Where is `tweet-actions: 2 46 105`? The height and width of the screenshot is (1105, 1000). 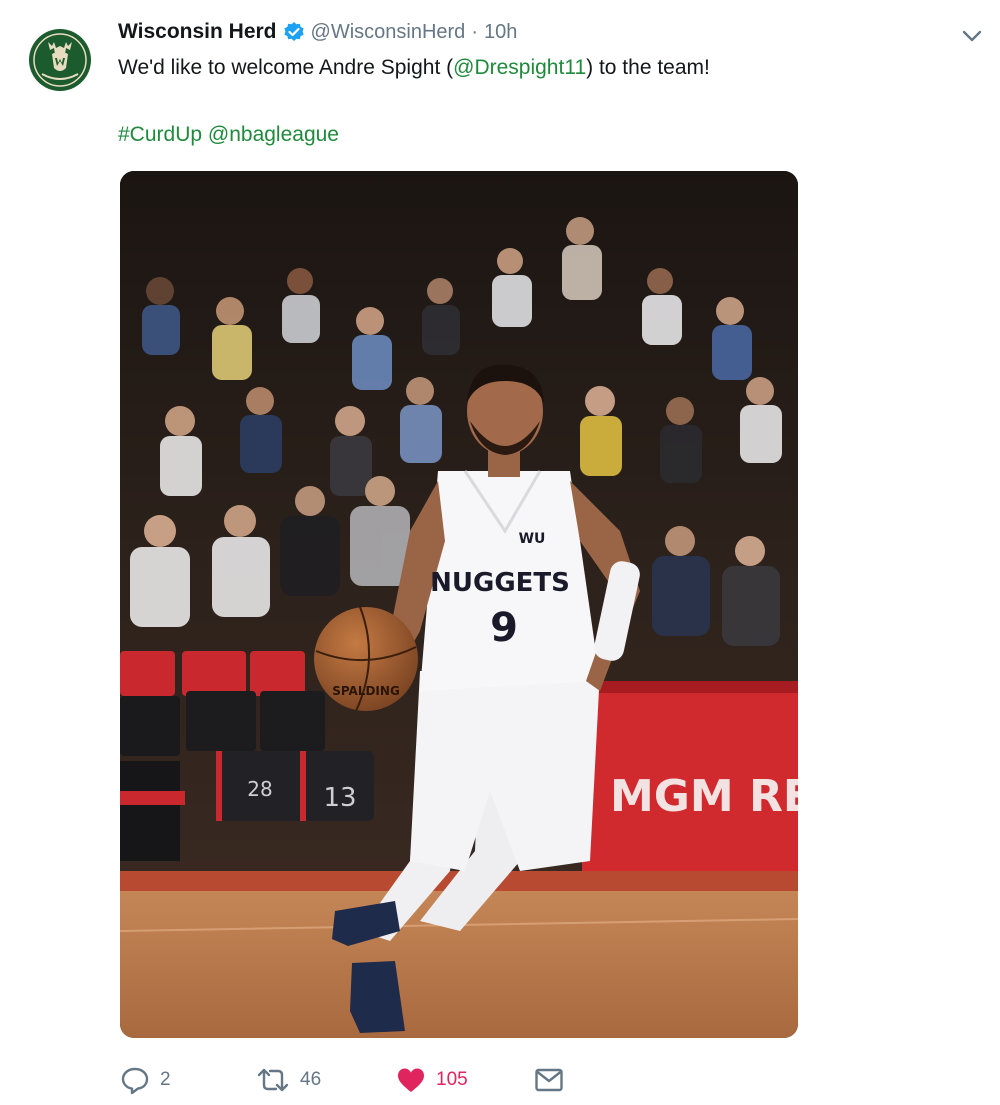
tweet-actions: 2 46 105 is located at coordinates (378, 1080).